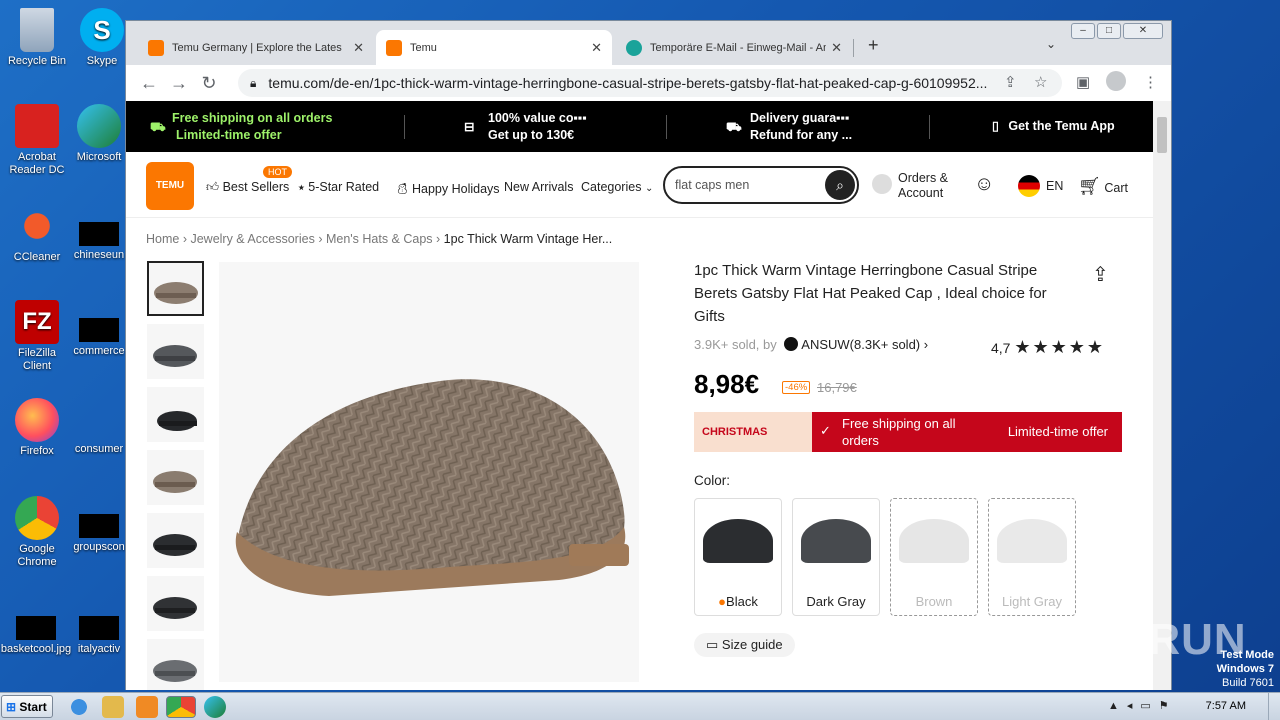  Describe the element at coordinates (37, 532) in the screenshot. I see `desktop-icon-google-chrome: Google Chrome` at that location.